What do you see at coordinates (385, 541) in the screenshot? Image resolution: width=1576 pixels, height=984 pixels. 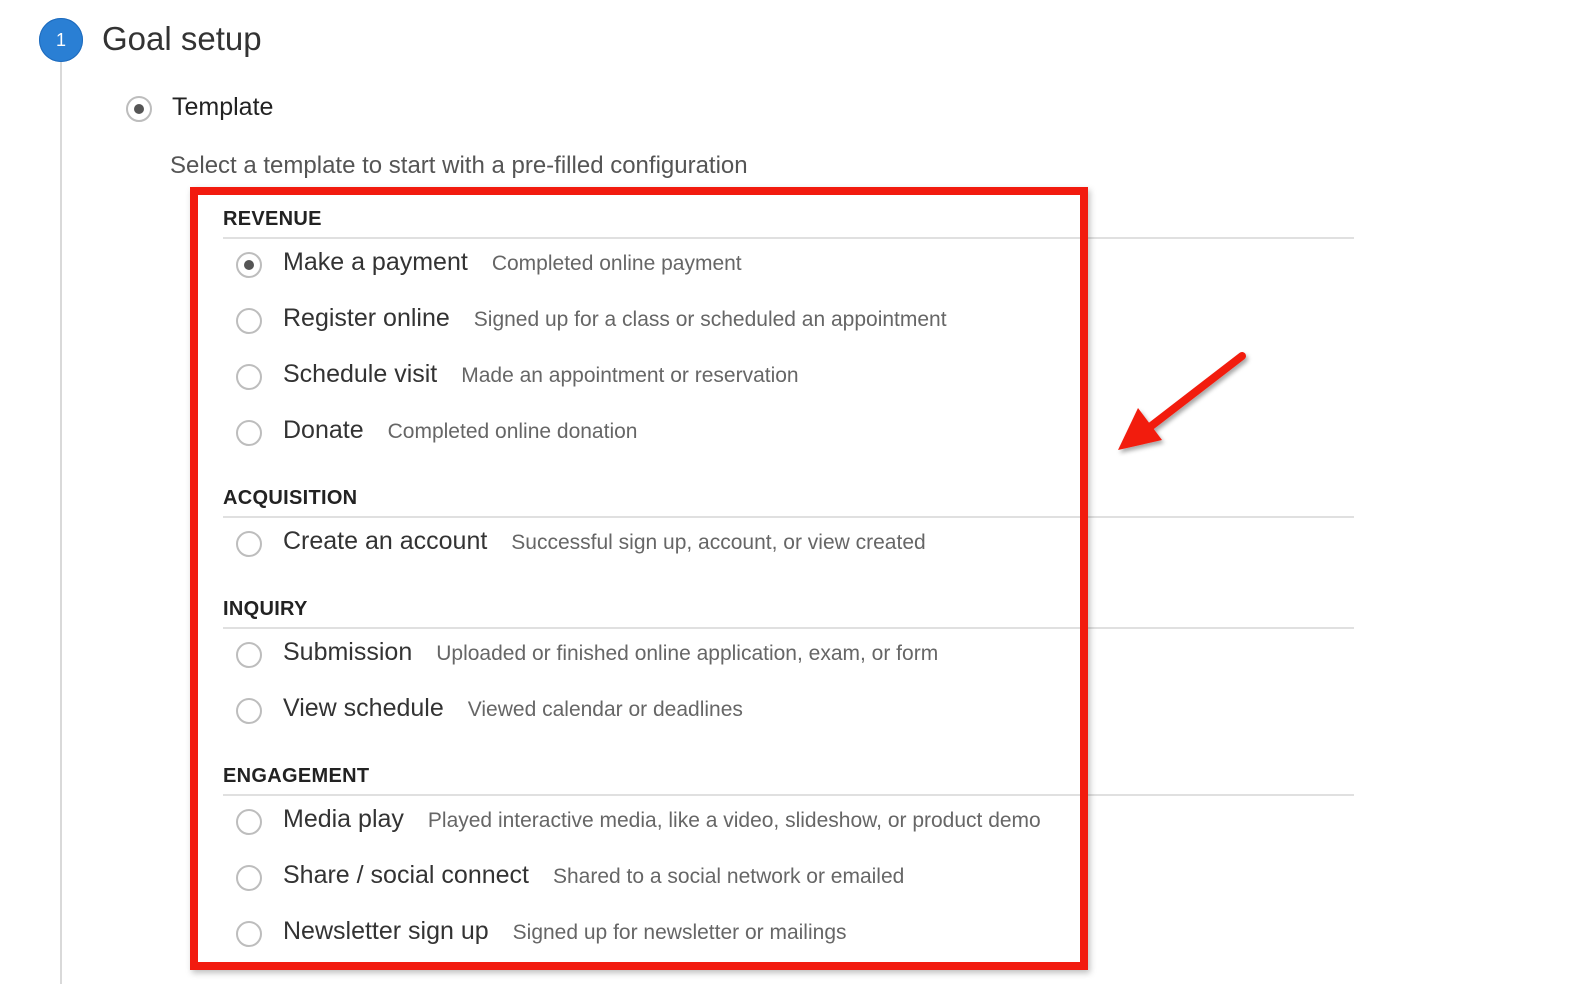 I see `option-label: Create an account` at bounding box center [385, 541].